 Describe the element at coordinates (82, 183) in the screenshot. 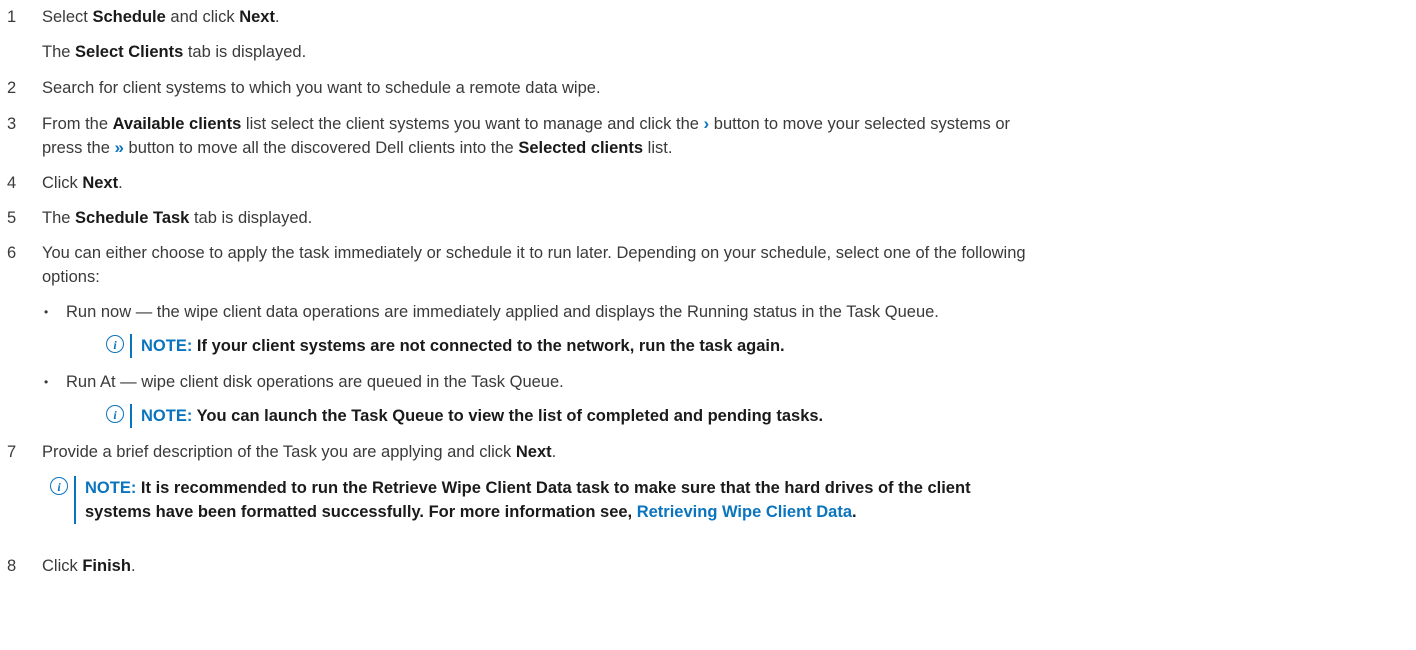

I see `step-text: Click Next.` at that location.